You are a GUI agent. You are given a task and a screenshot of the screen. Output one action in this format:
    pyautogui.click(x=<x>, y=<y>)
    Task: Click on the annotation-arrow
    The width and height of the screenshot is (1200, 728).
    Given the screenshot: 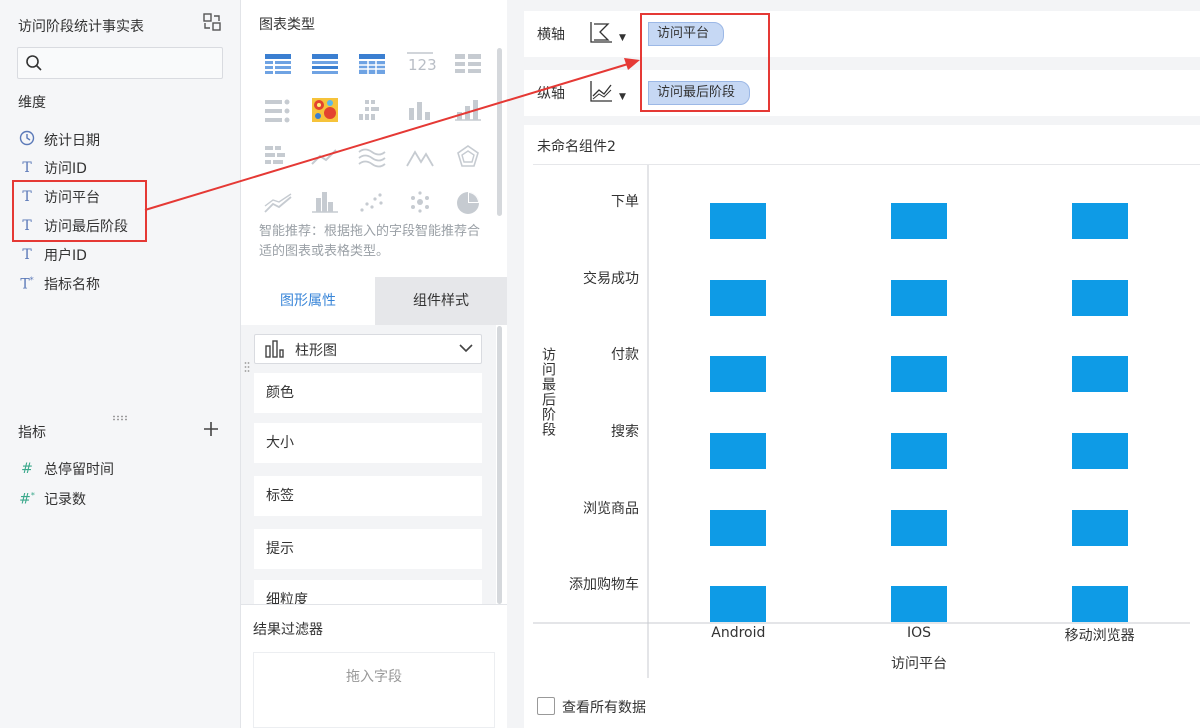 What is the action you would take?
    pyautogui.click(x=392, y=134)
    